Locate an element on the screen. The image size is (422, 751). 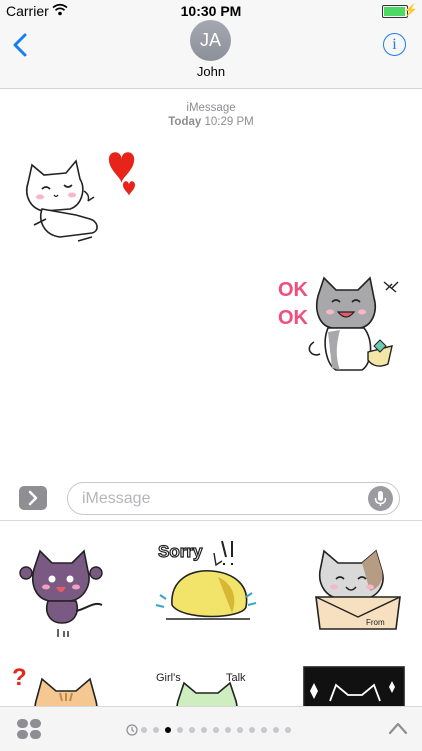
clock: 10:30 PM is located at coordinates (211, 11).